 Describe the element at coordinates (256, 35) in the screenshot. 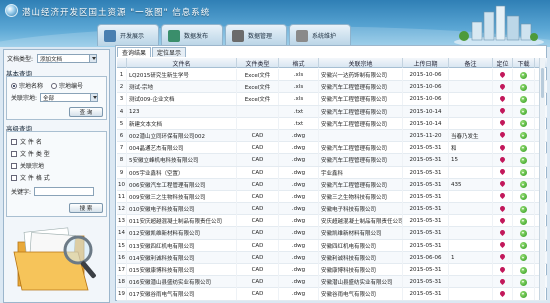

I see `nav-tab-data-manage: 数据管理` at that location.